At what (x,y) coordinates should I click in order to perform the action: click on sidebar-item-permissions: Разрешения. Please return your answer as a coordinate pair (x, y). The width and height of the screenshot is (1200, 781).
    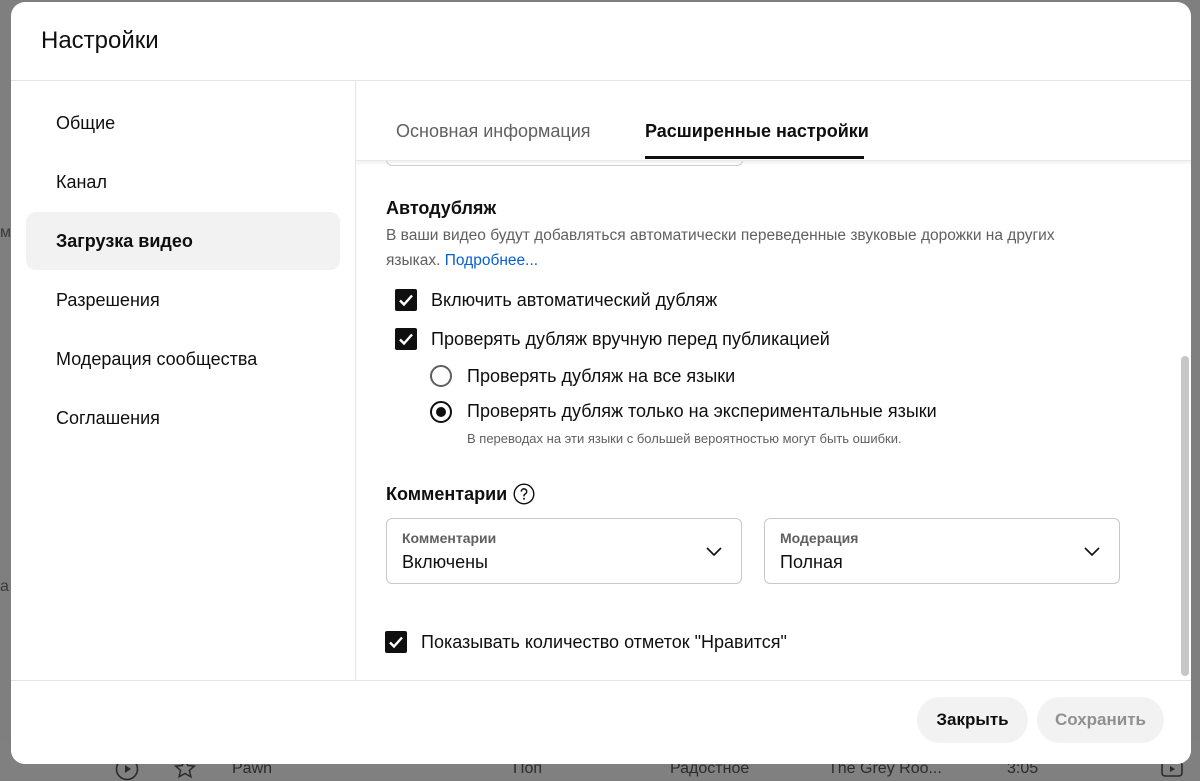
    Looking at the image, I should click on (183, 300).